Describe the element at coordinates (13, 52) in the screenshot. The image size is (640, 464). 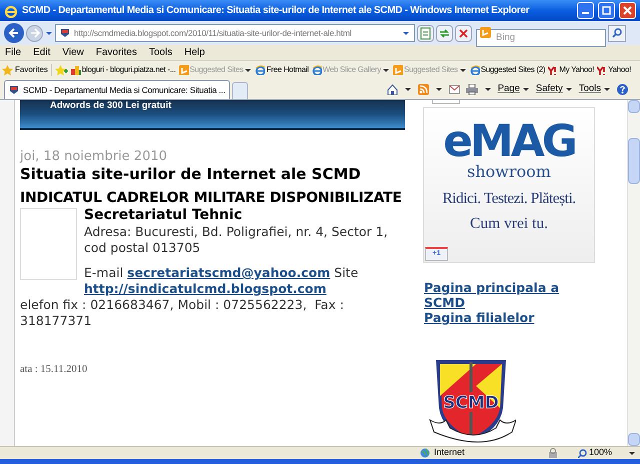
I see `menu-item: File` at that location.